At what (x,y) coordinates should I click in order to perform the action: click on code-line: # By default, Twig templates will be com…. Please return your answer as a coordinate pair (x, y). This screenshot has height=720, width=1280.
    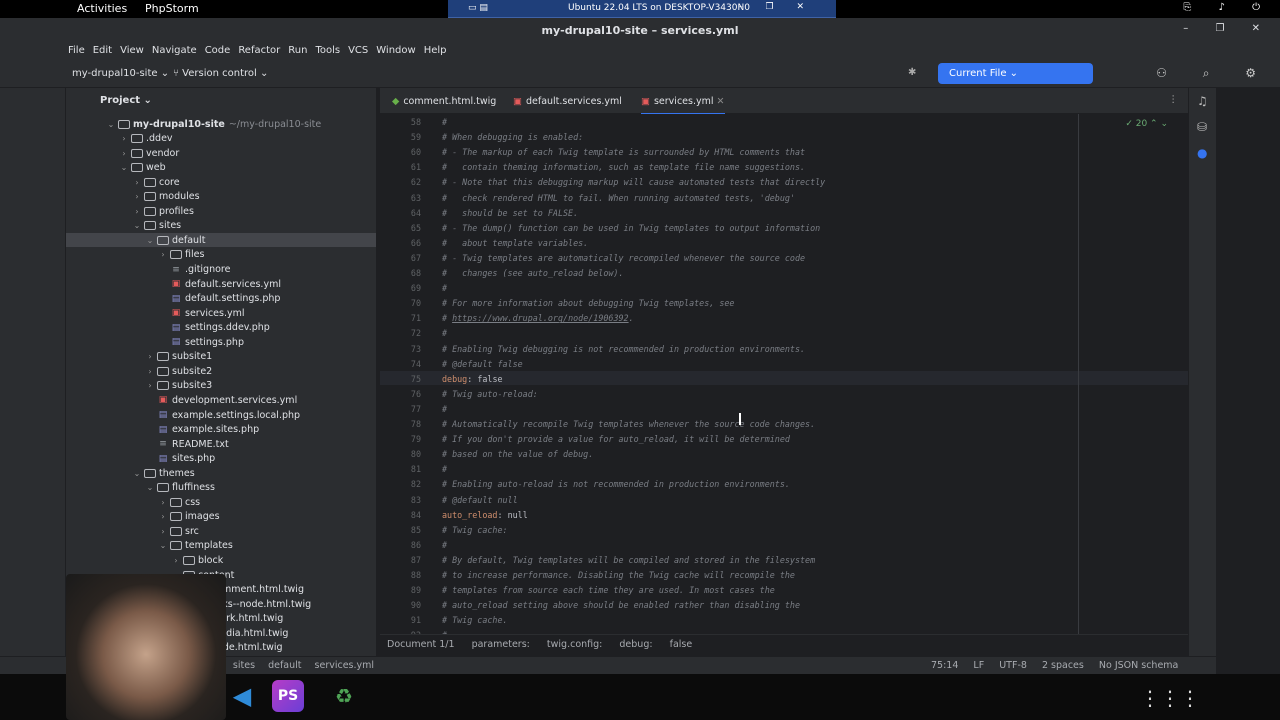
    Looking at the image, I should click on (628, 560).